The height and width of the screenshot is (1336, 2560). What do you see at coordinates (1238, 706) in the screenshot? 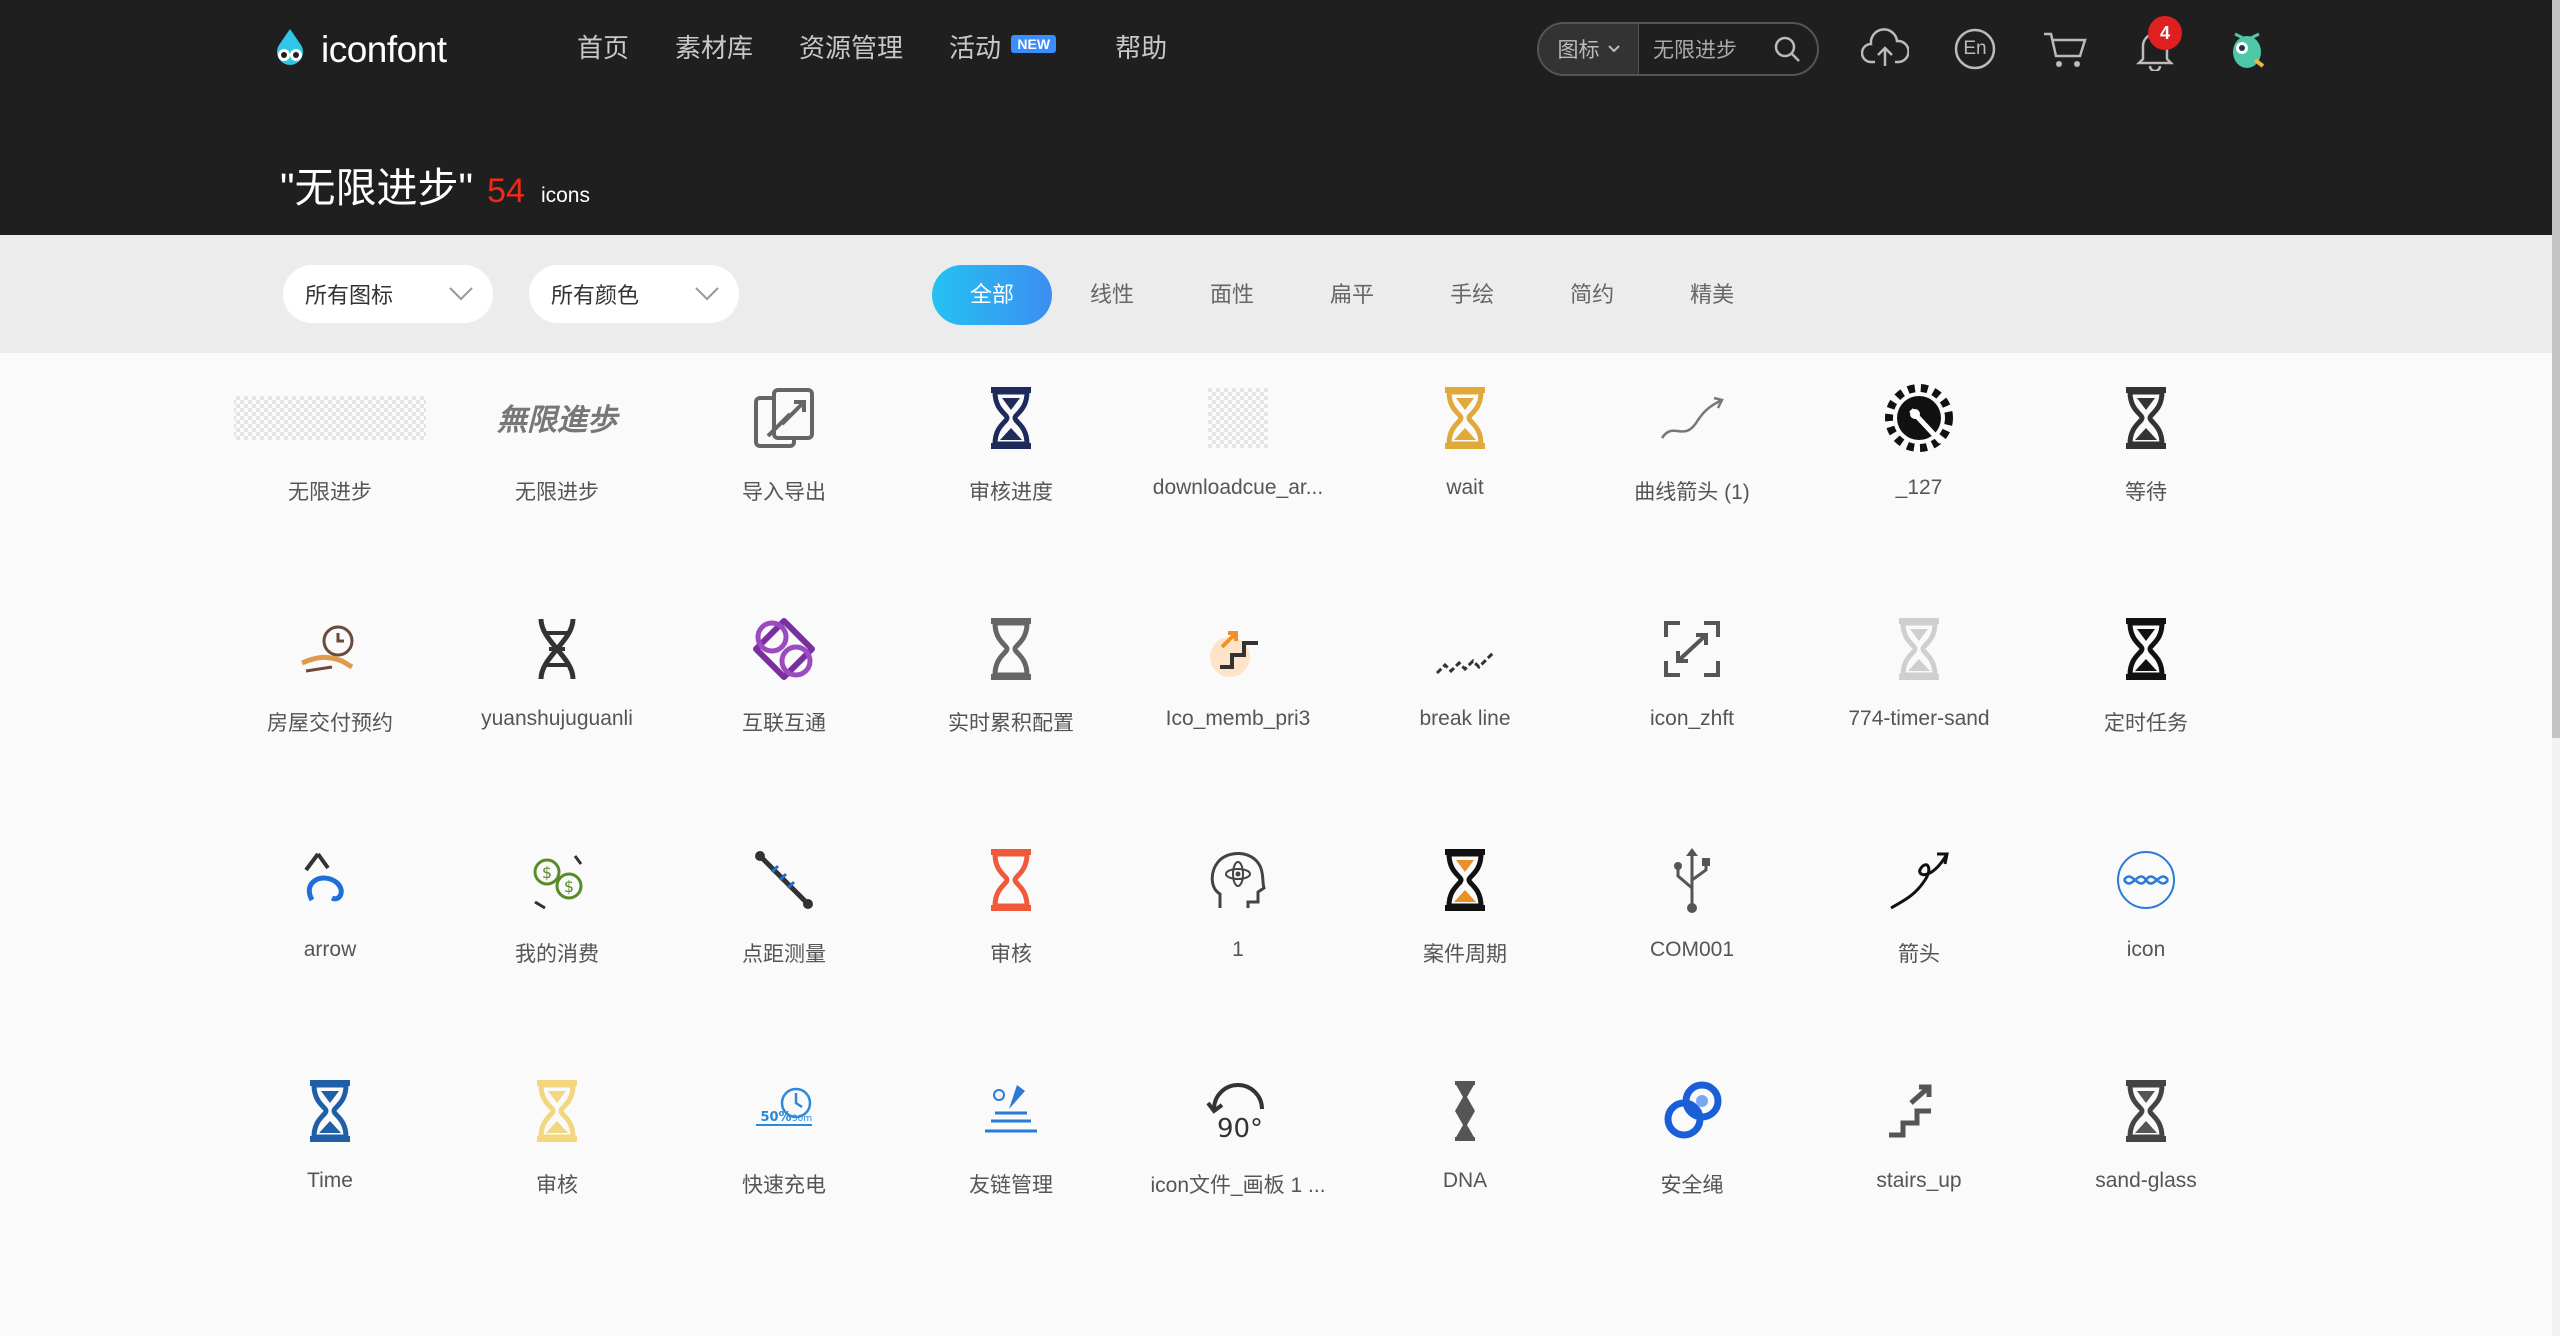
I see `icon-item: Ico_memb_pri3` at bounding box center [1238, 706].